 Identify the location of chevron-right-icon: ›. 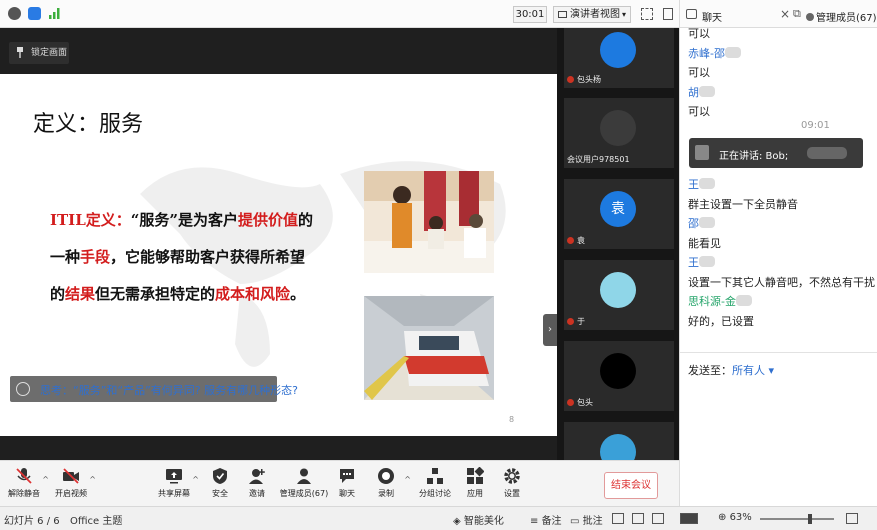
(550, 329).